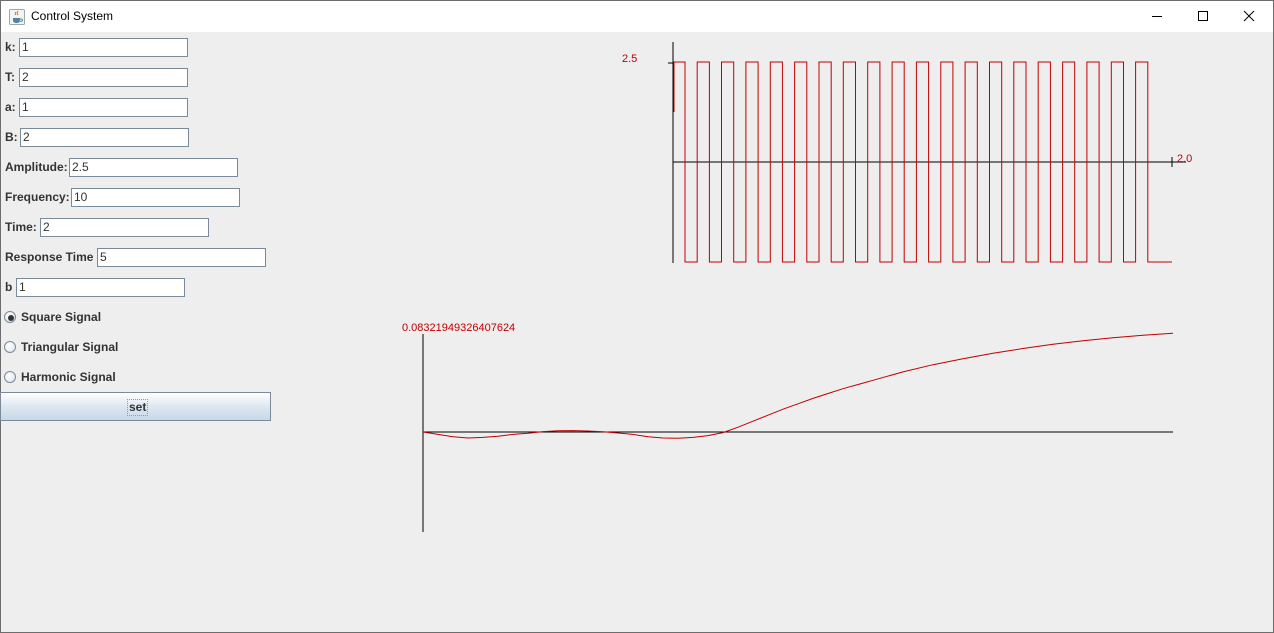 The image size is (1274, 633). What do you see at coordinates (798, 385) in the screenshot?
I see `response-line` at bounding box center [798, 385].